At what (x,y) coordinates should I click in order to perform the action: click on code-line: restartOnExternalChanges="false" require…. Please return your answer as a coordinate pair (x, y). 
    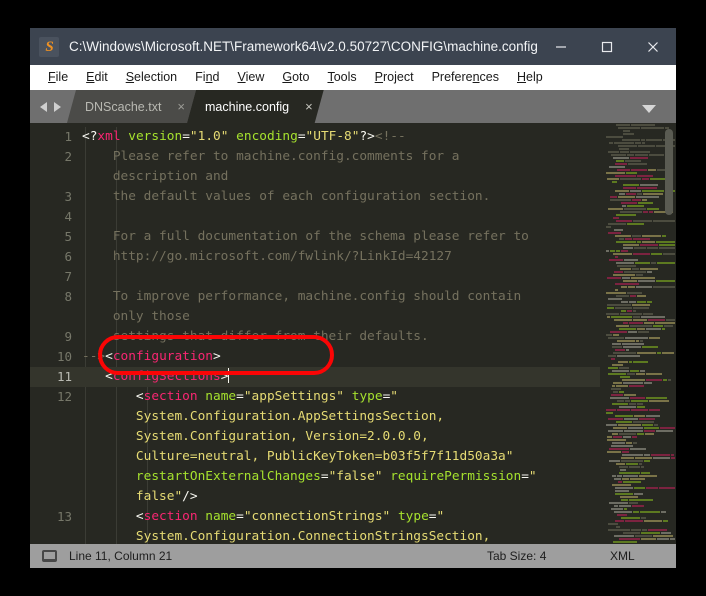
    Looking at the image, I should click on (341, 477).